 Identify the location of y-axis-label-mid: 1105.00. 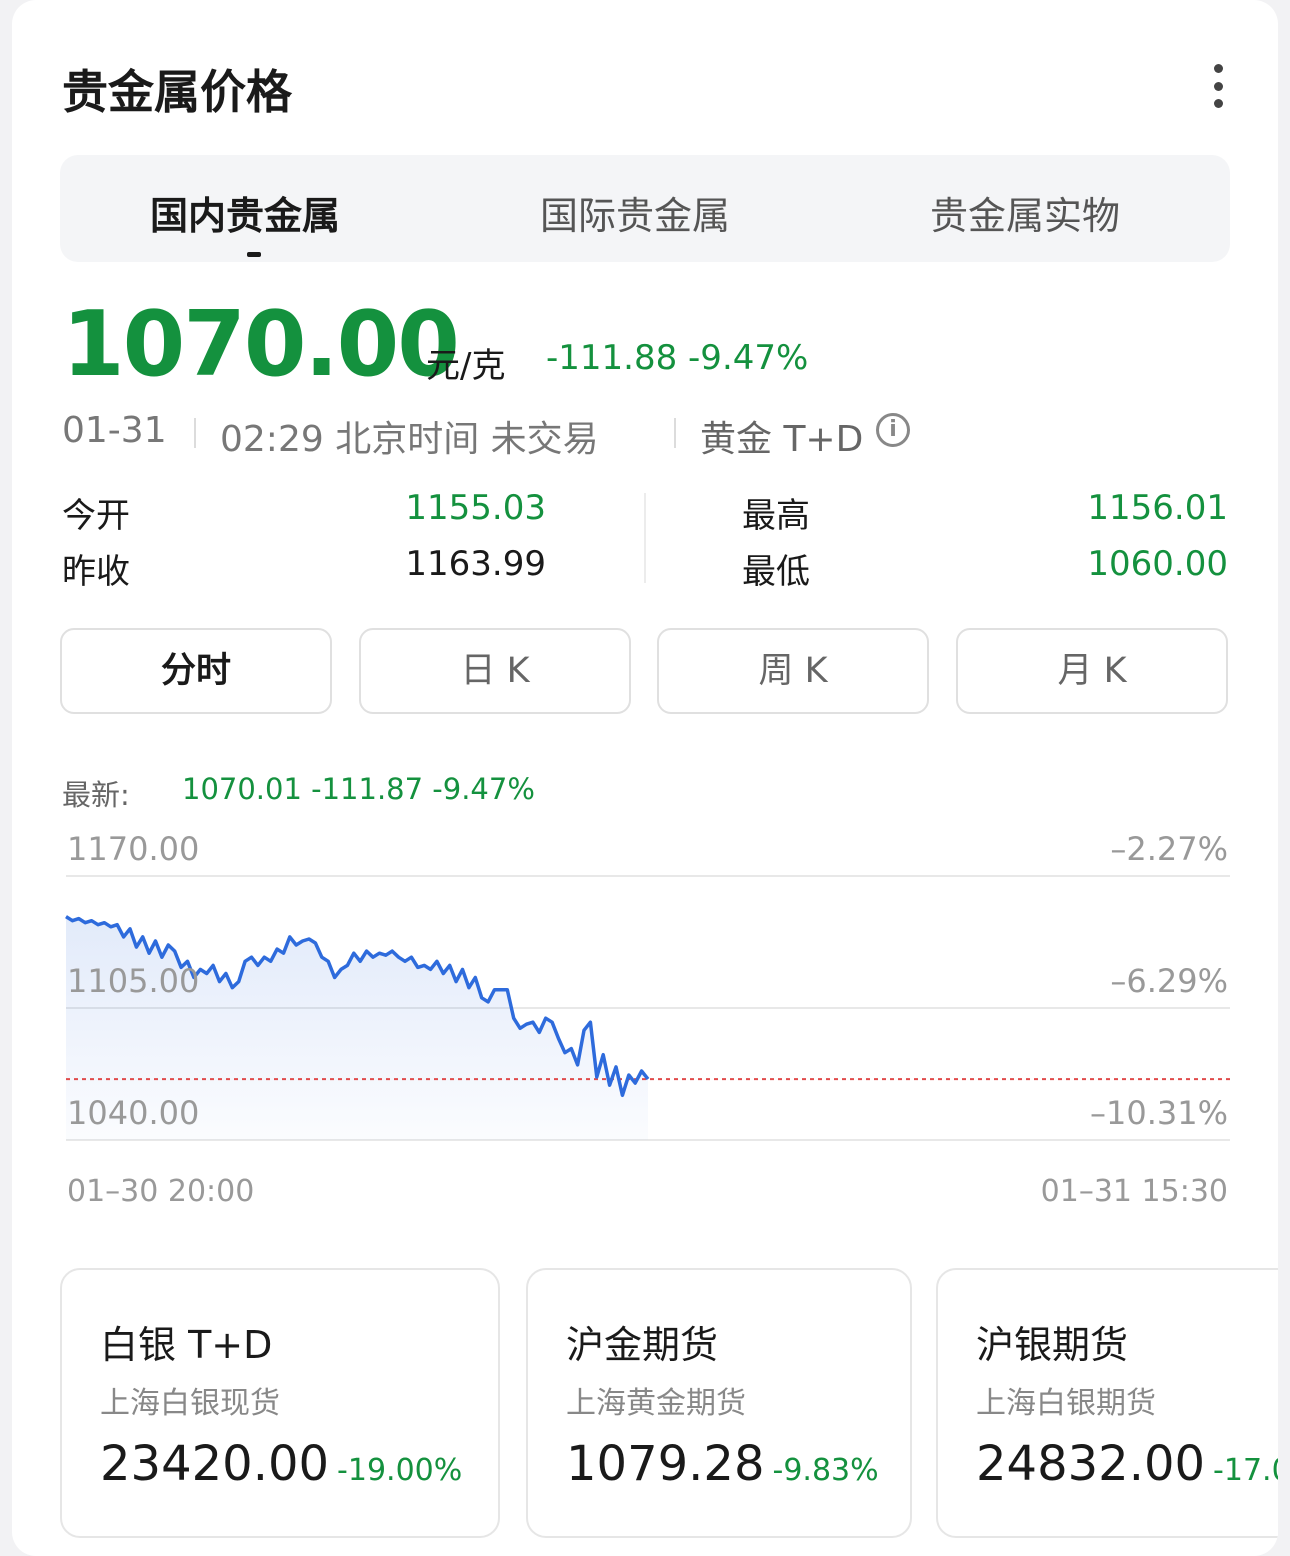
(133, 981).